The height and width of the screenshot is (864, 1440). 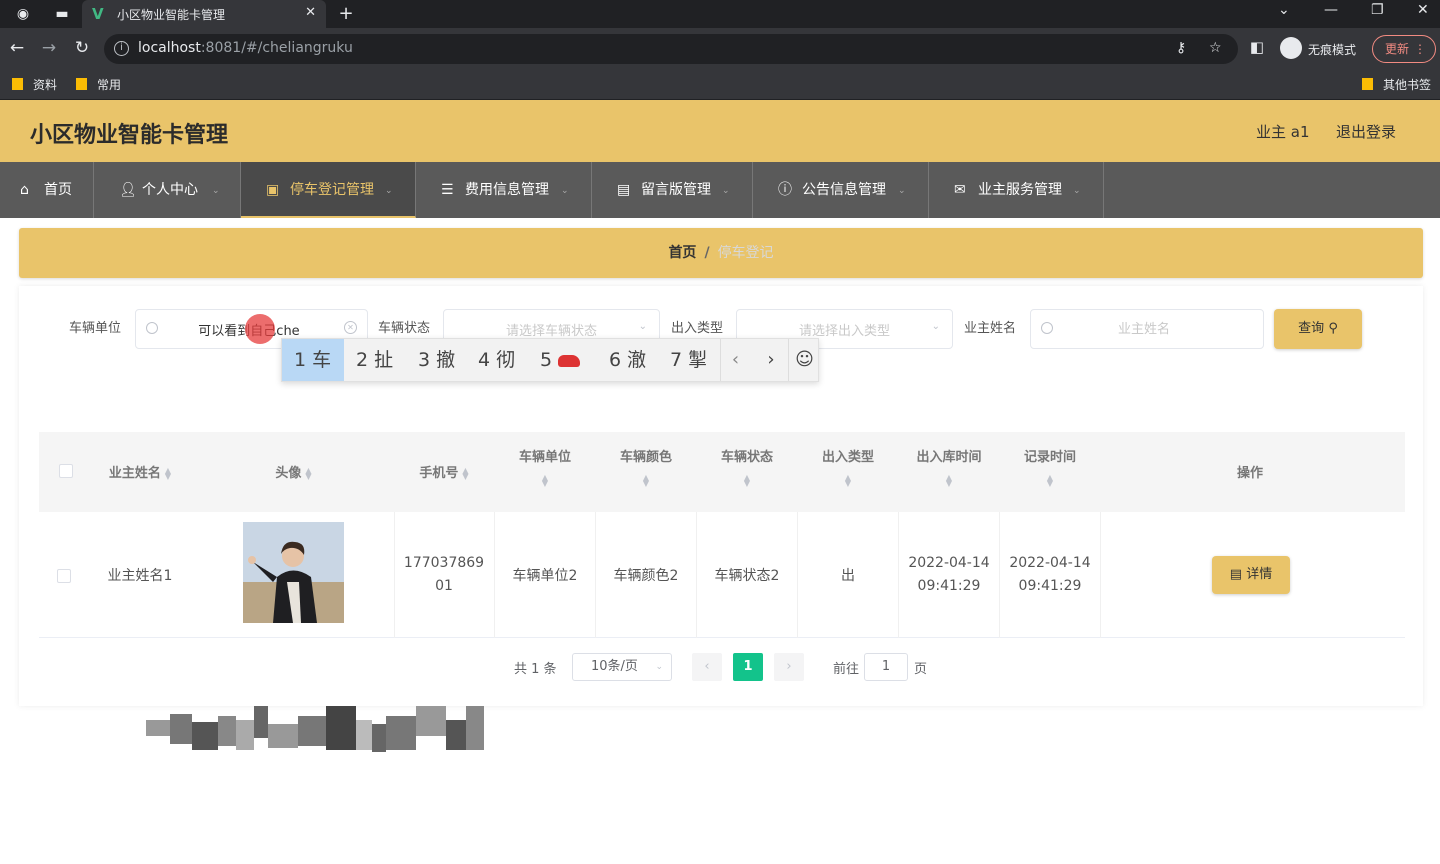 I want to click on row-checkbox, so click(x=64, y=576).